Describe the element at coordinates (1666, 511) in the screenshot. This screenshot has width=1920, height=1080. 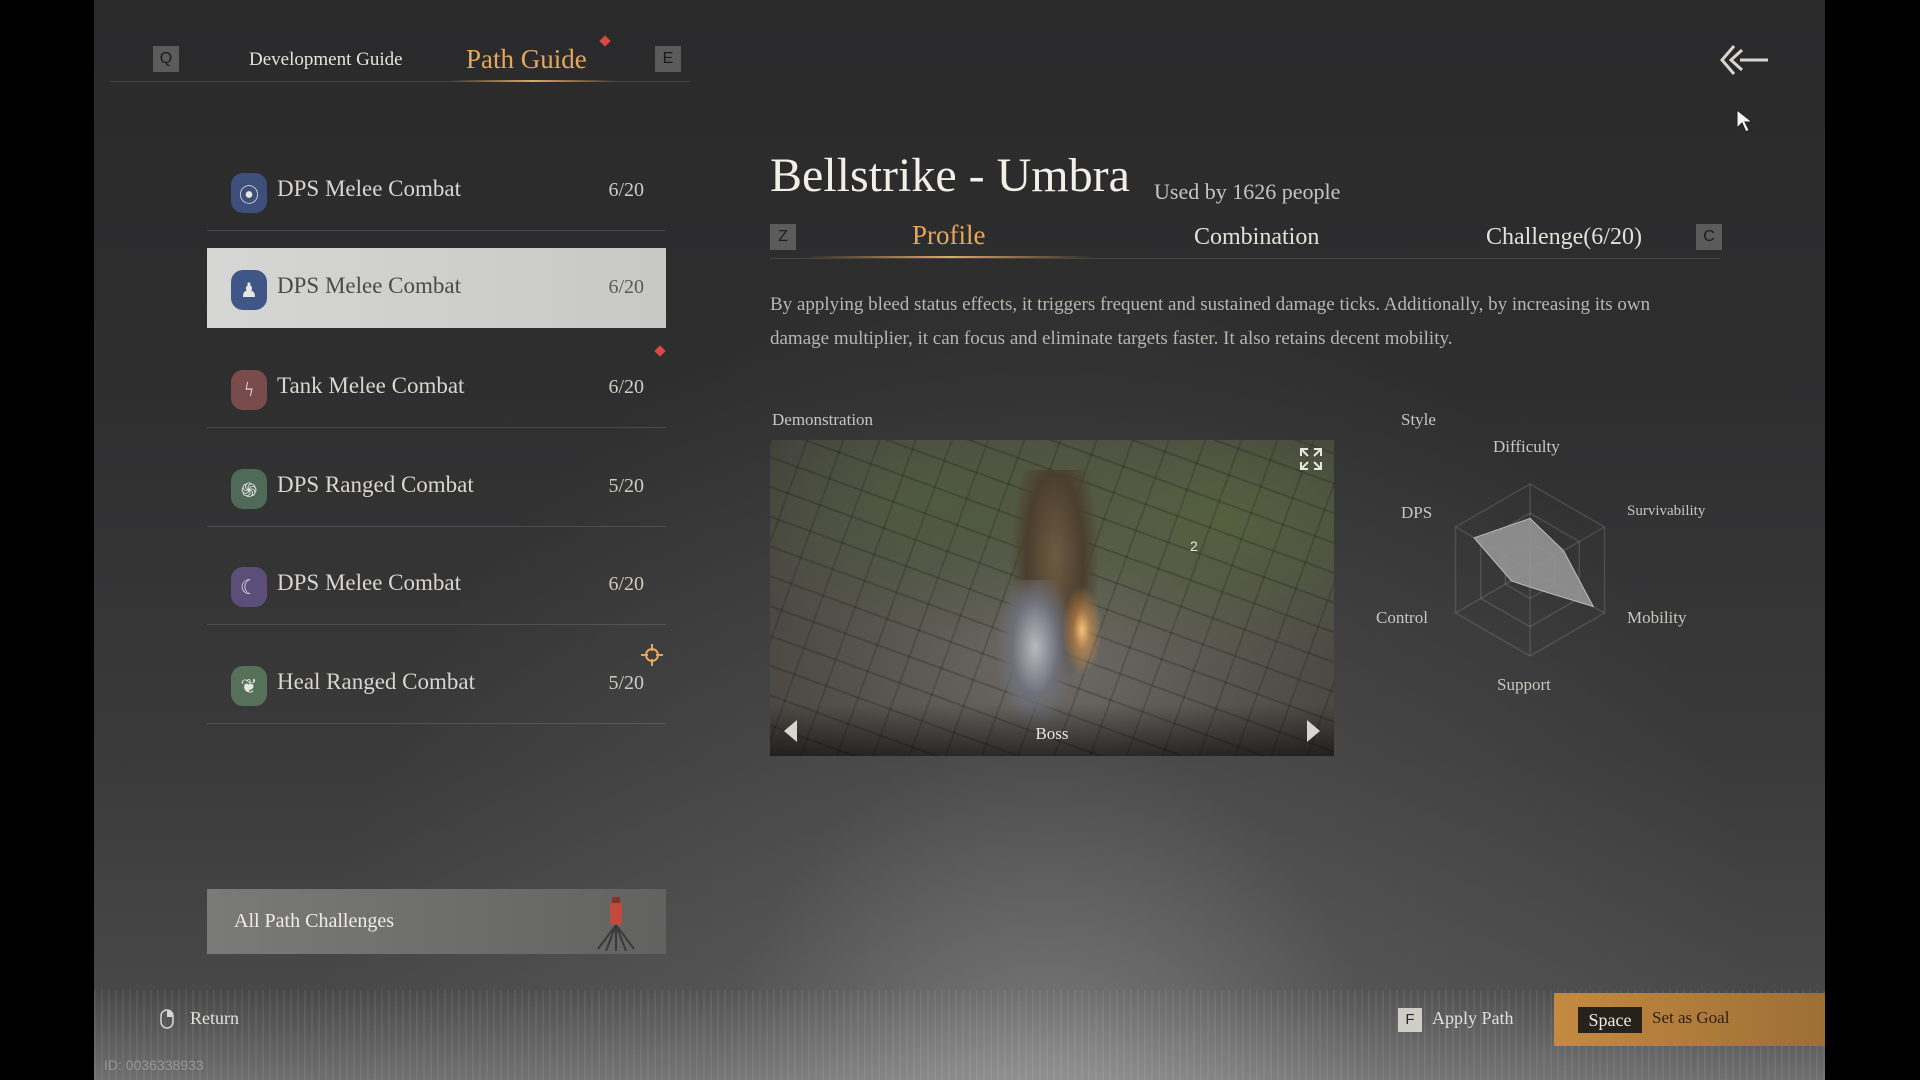
I see `radar-label-survivability: Survivability` at that location.